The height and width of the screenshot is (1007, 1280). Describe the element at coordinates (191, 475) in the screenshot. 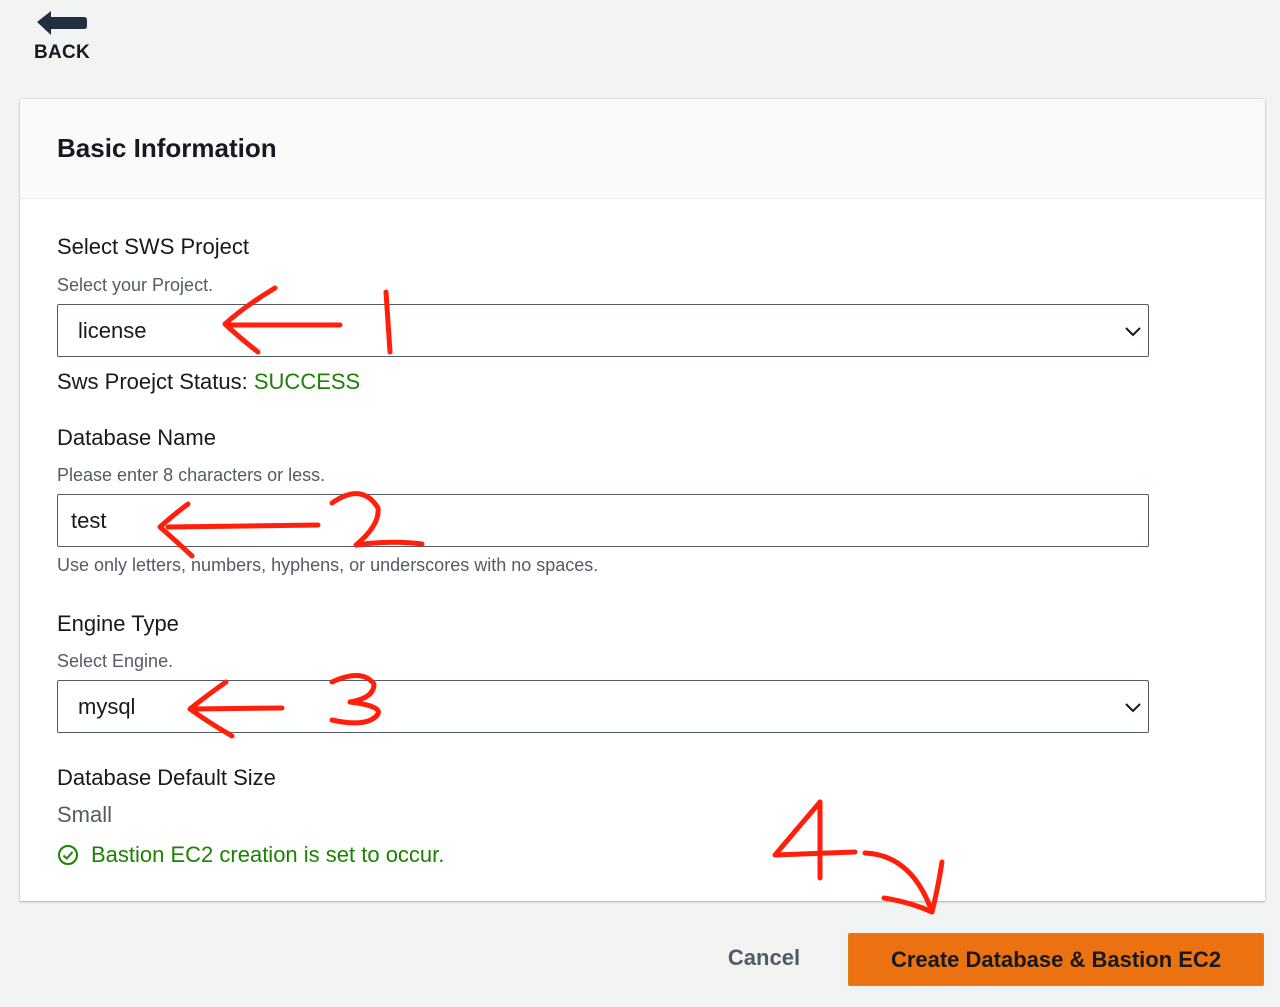

I see `database-name-description: Please enter 8 characters or less.` at that location.